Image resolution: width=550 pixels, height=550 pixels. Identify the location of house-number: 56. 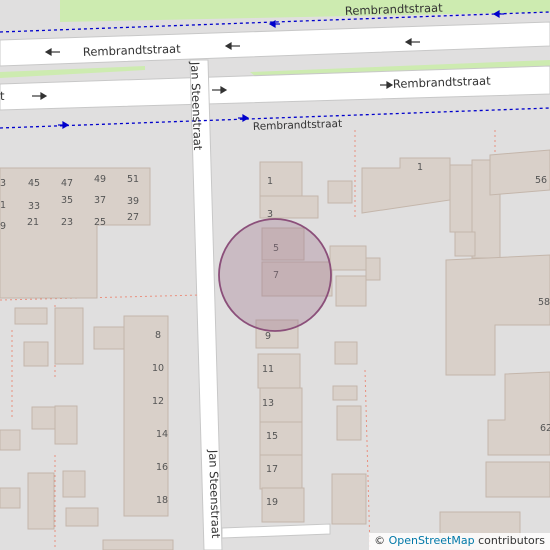
(541, 180).